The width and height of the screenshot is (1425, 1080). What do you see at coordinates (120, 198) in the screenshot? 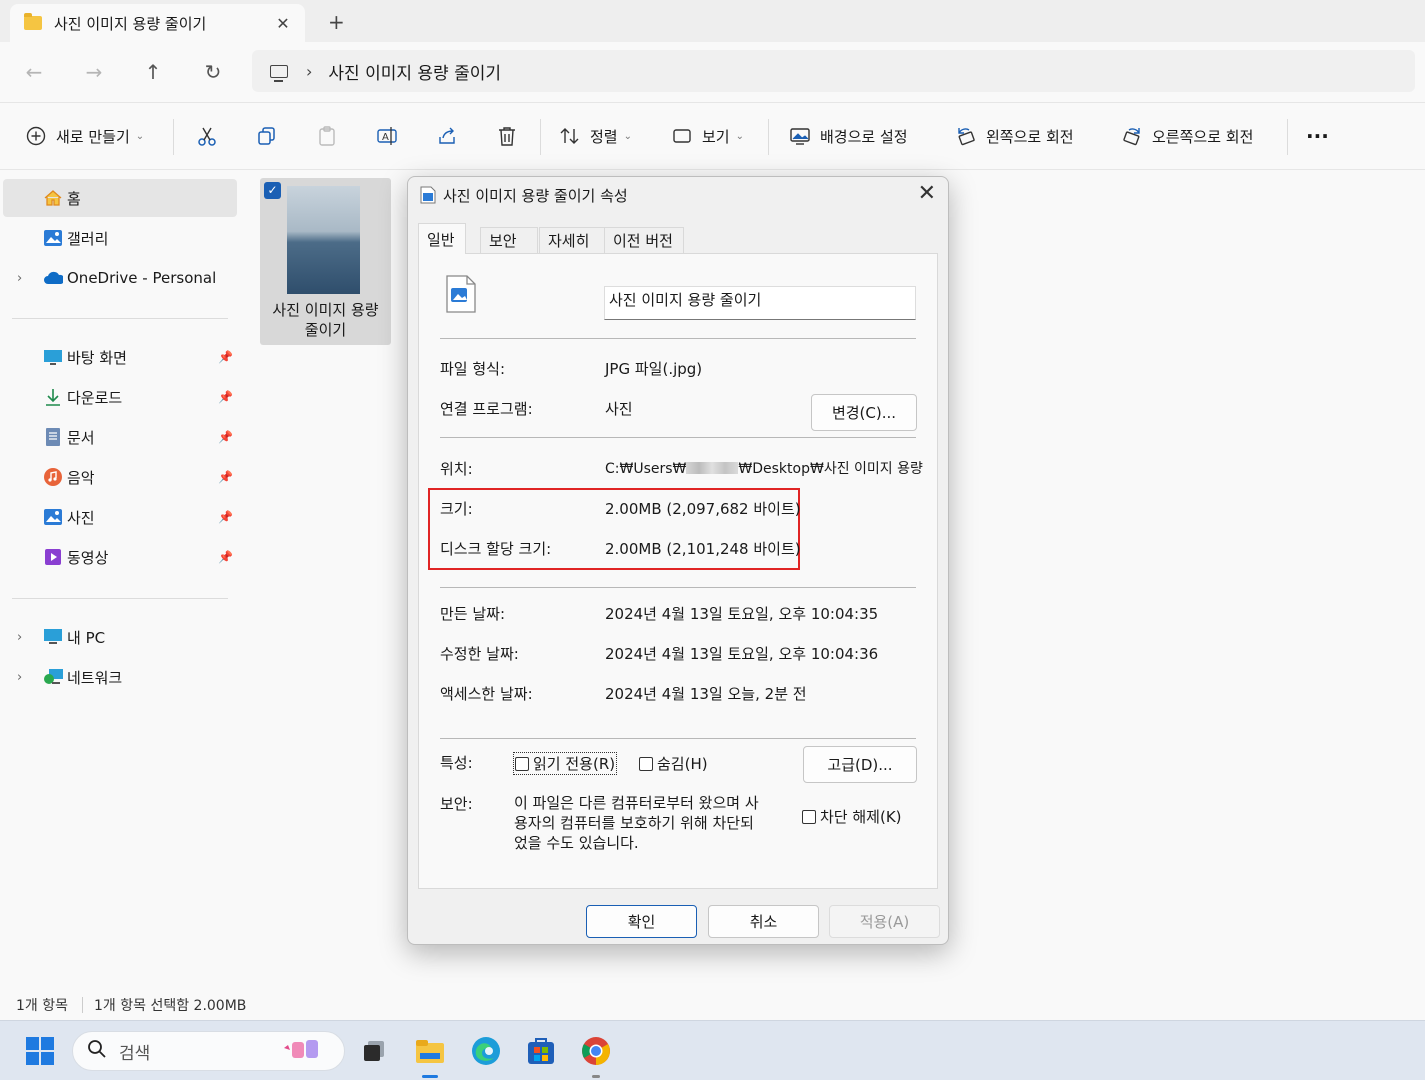
I see `sidebar-item-home: 홈` at bounding box center [120, 198].